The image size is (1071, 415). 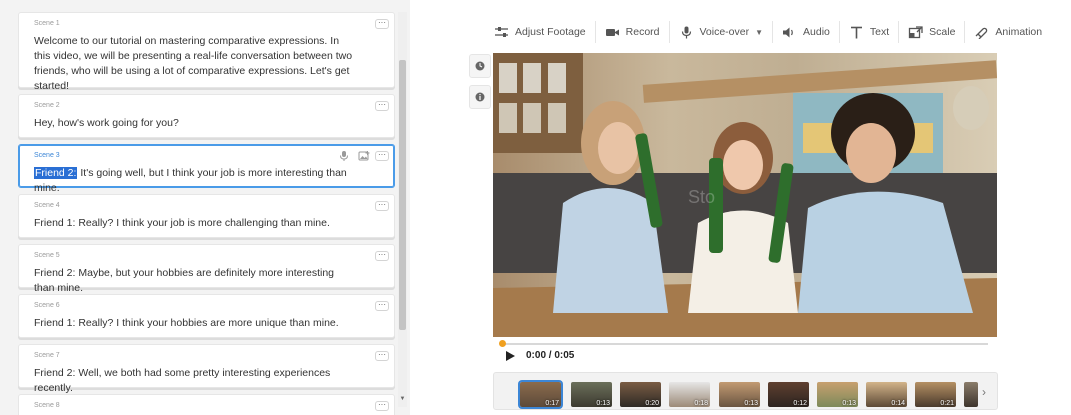 I want to click on text-label: Text, so click(x=879, y=32).